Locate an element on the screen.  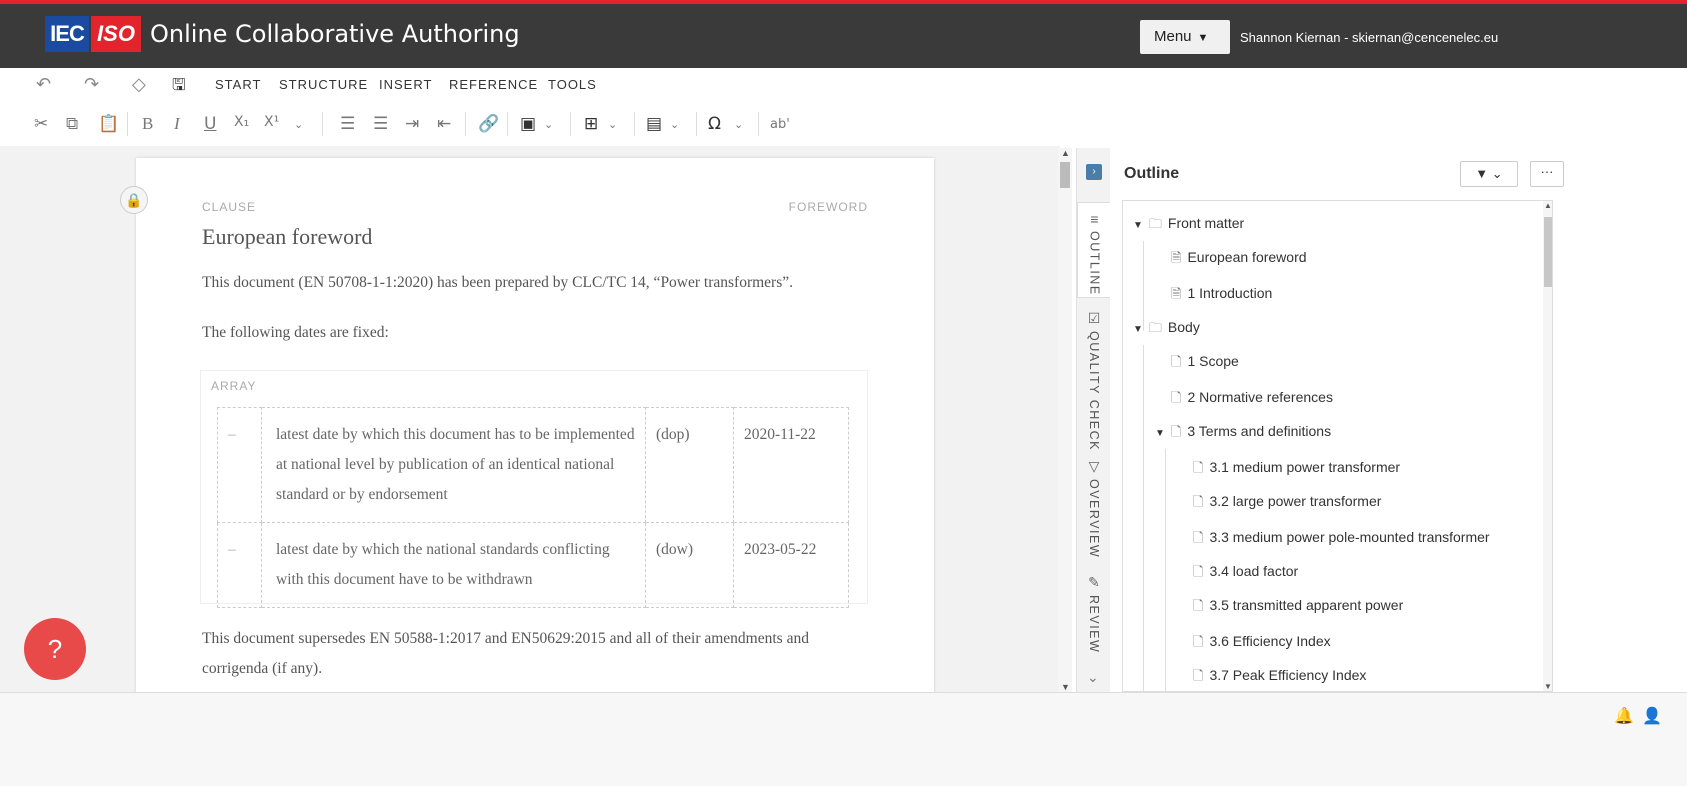
document-scrollbar: ▲ ▼ is located at coordinates (1065, 420).